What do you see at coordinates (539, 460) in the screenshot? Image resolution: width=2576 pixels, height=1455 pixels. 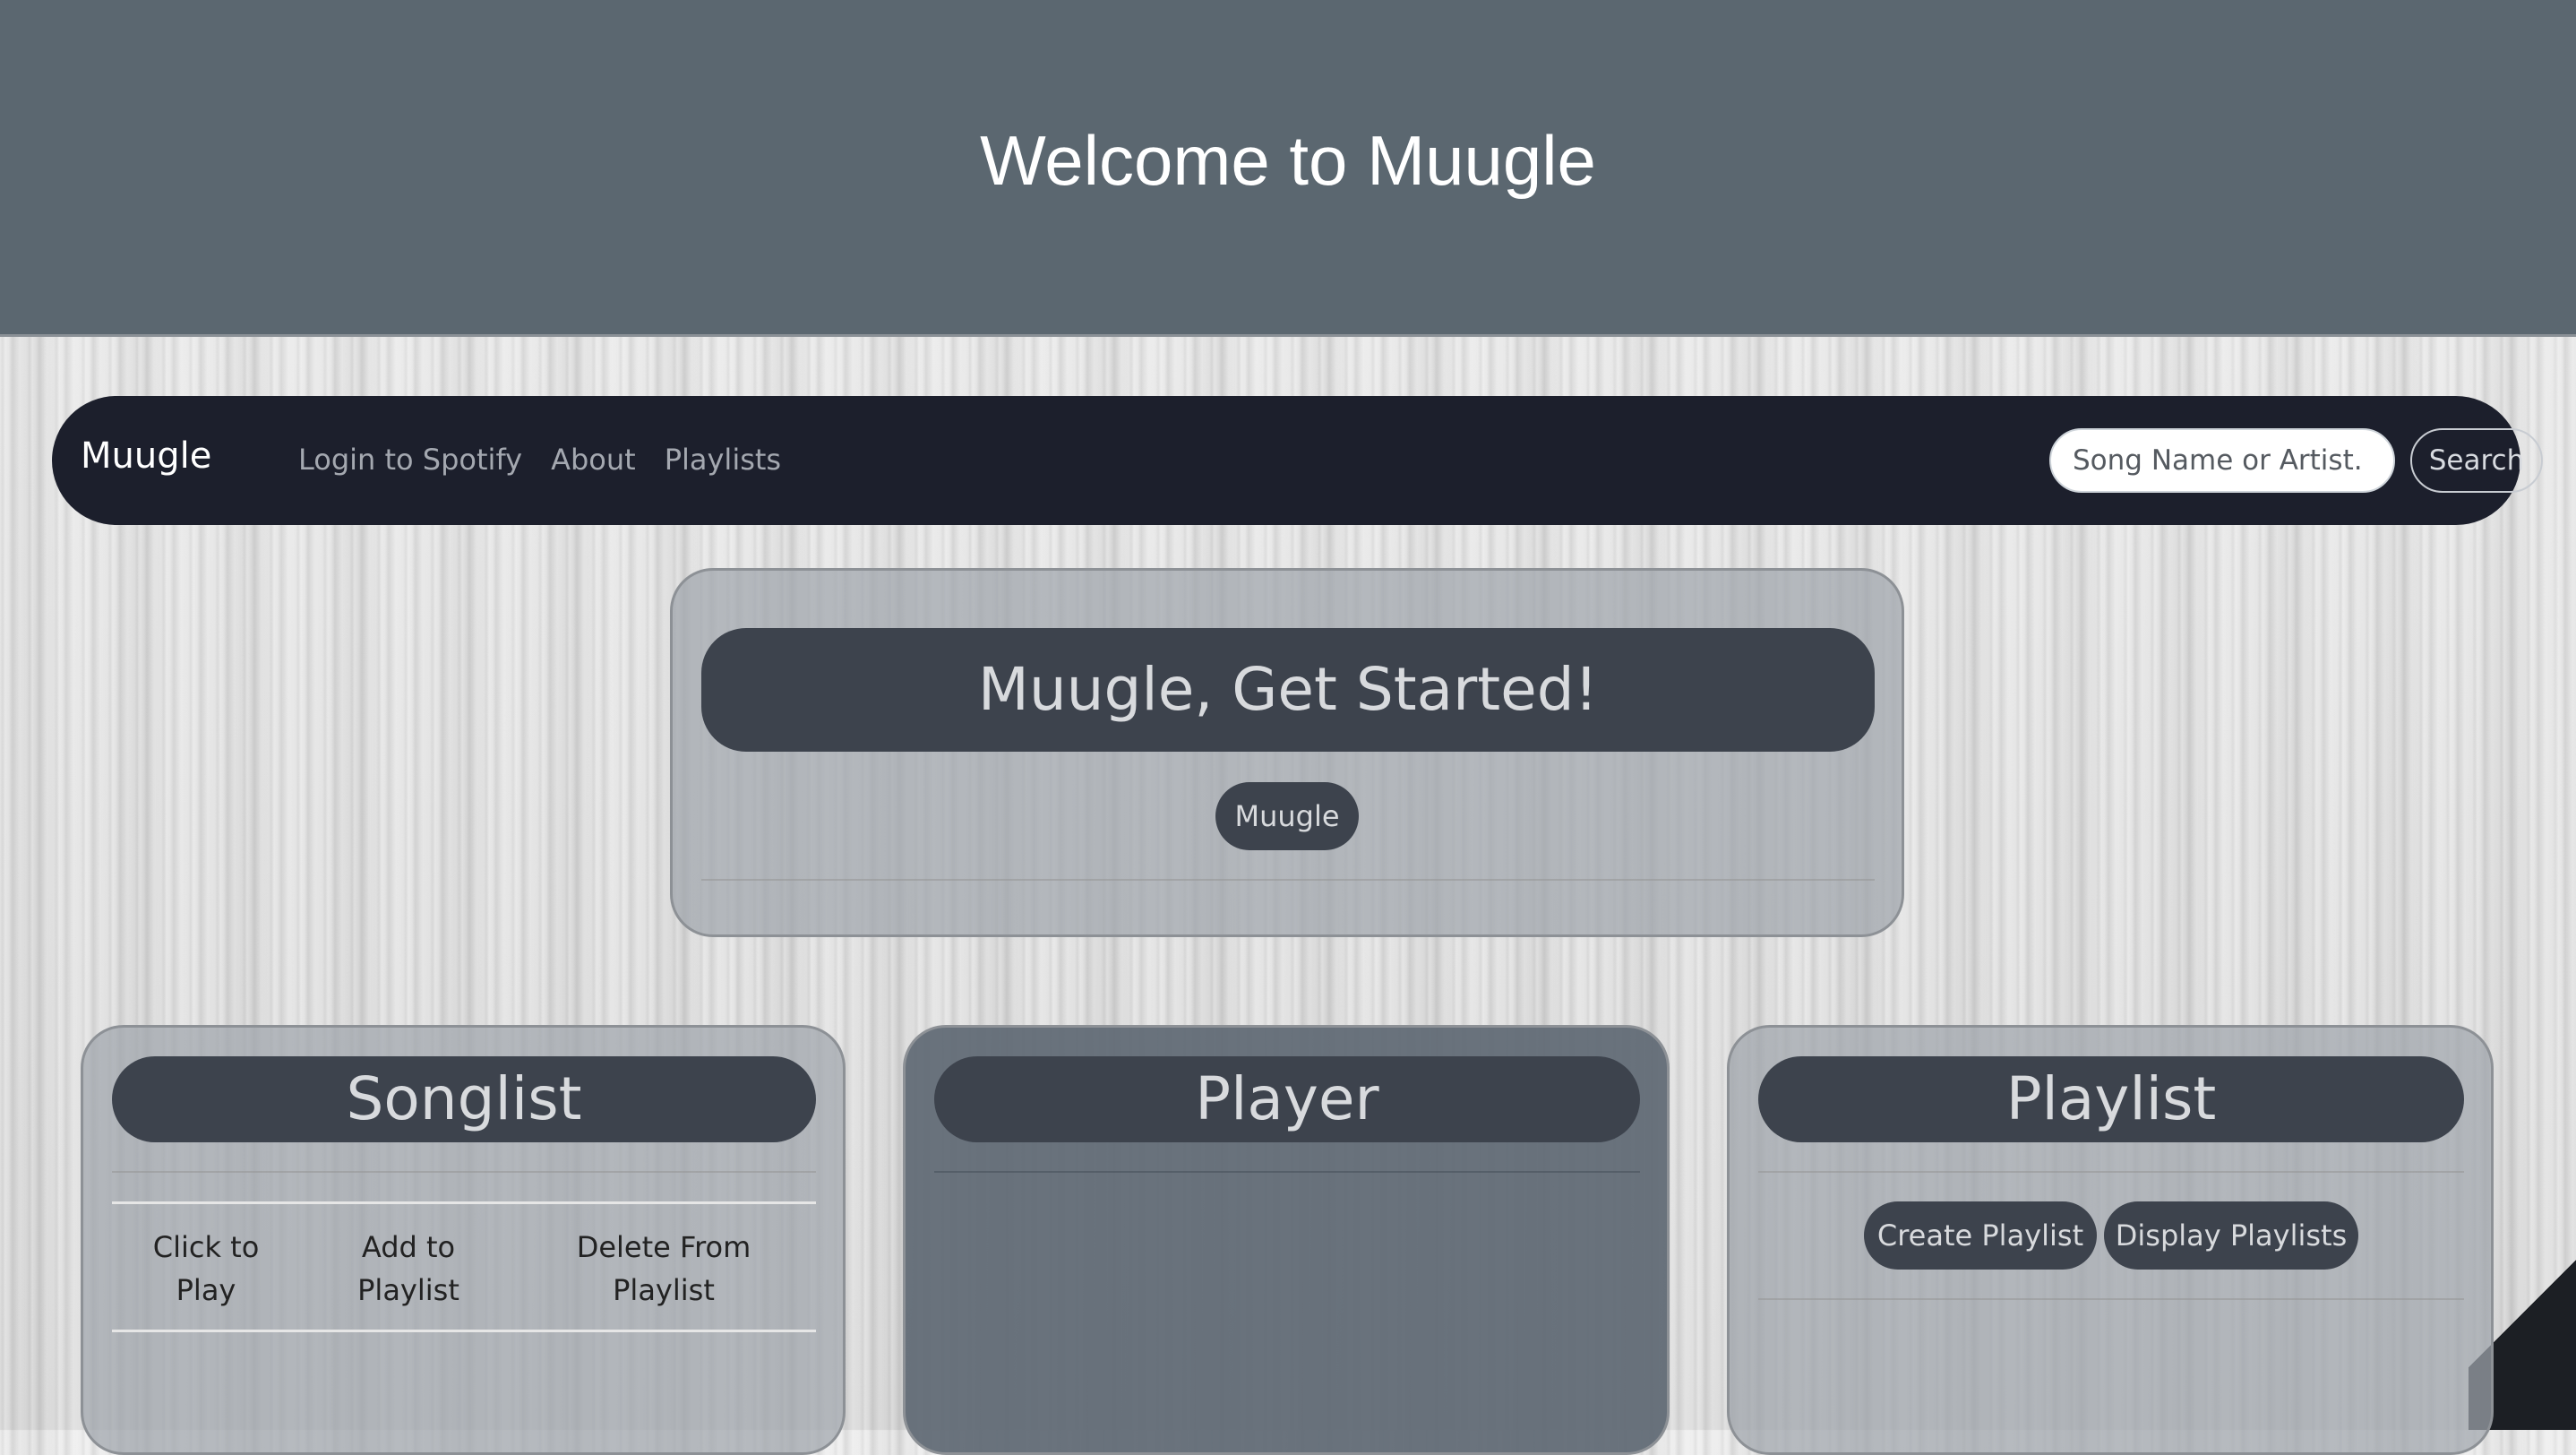 I see `nav-links: Login to Spotify About Playlists` at bounding box center [539, 460].